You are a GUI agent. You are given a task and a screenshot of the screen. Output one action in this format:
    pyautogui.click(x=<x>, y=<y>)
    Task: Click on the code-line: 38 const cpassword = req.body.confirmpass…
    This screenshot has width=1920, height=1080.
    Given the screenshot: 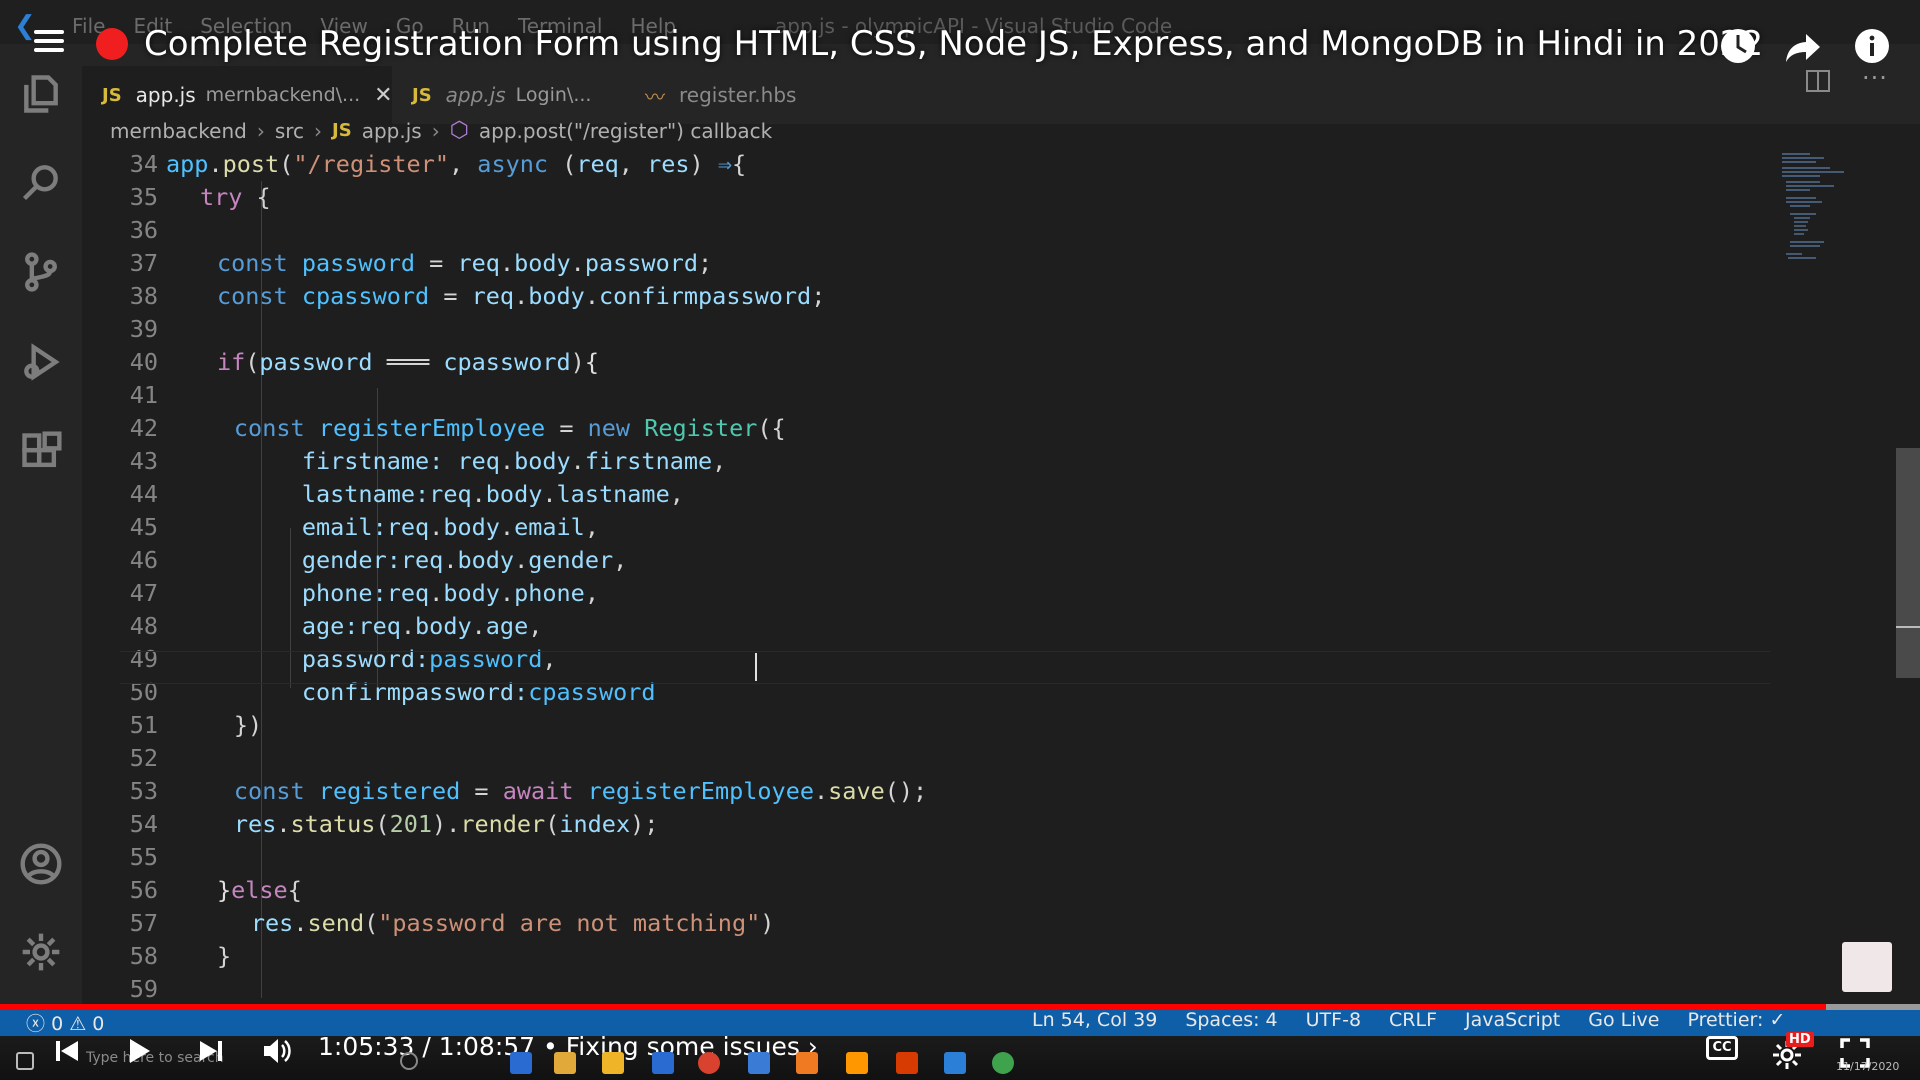 What is the action you would take?
    pyautogui.click(x=932, y=296)
    